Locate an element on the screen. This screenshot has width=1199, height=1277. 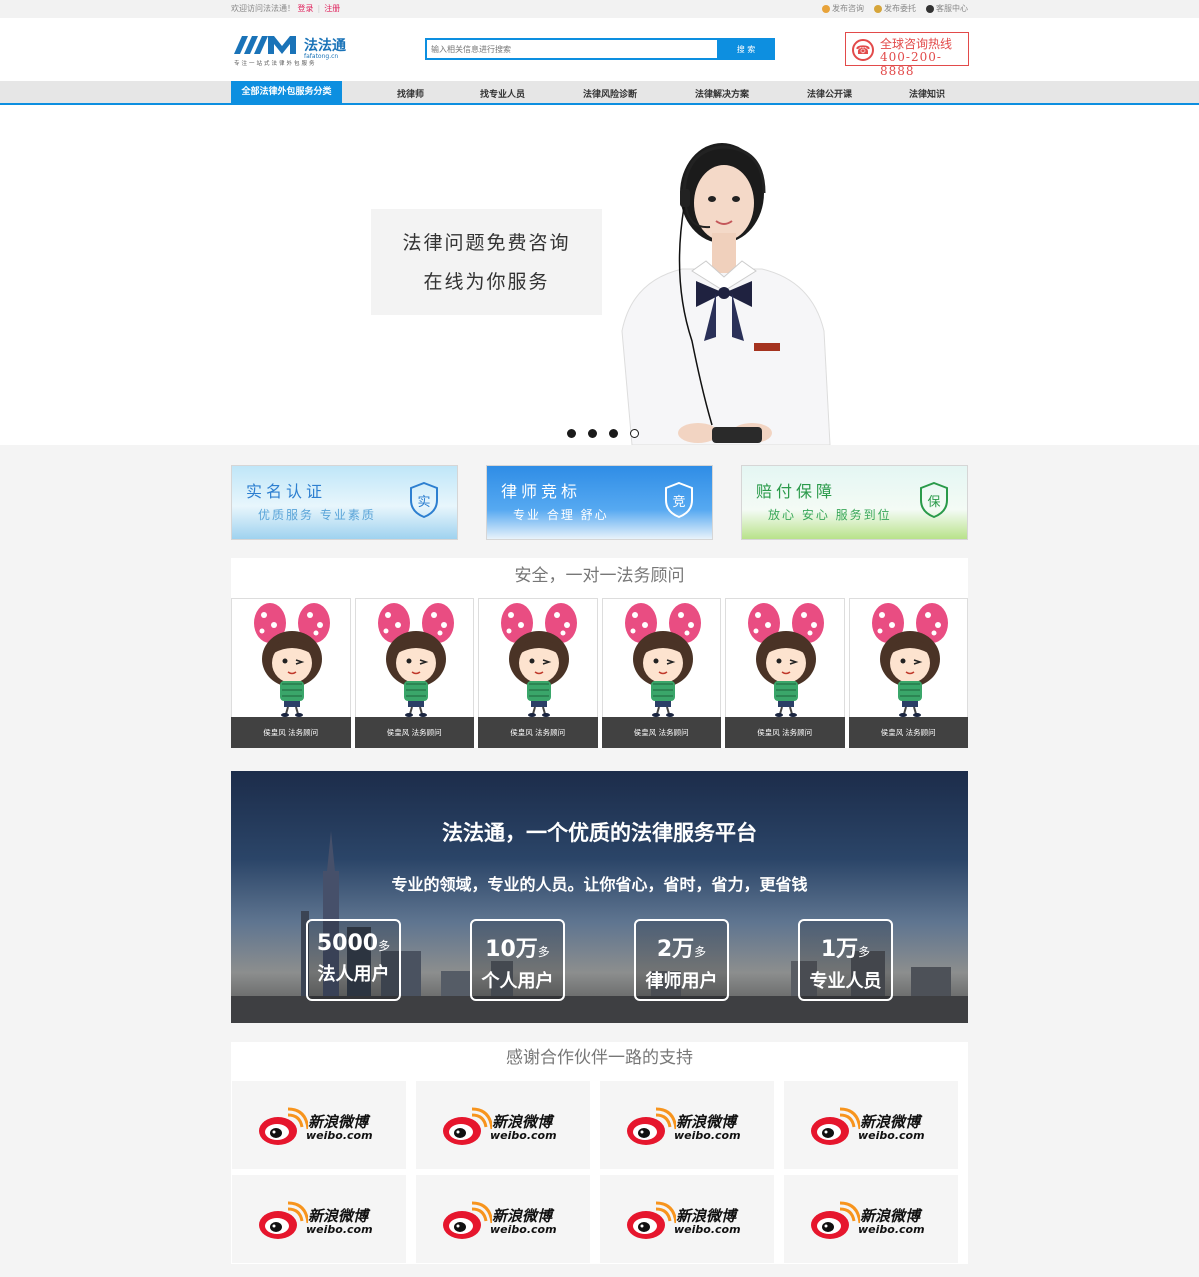
shield-icon: 竞 is located at coordinates (679, 500).